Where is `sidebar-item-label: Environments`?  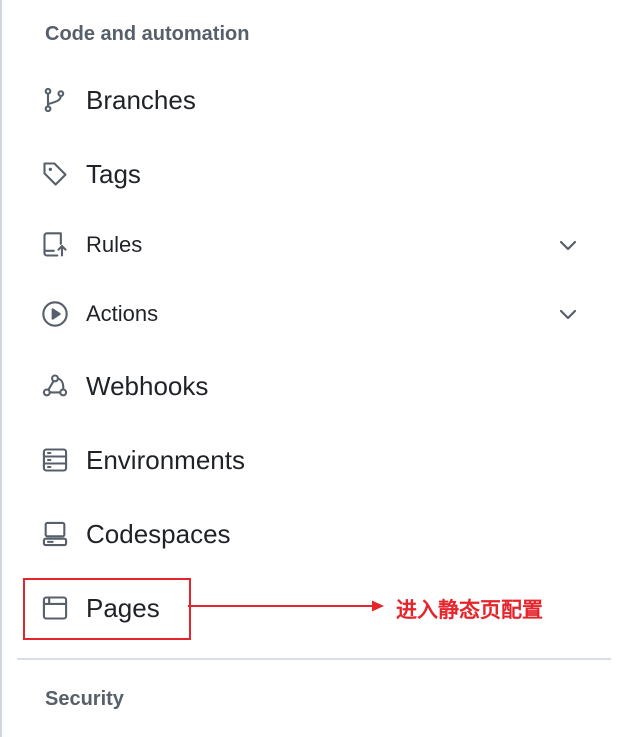 sidebar-item-label: Environments is located at coordinates (165, 459).